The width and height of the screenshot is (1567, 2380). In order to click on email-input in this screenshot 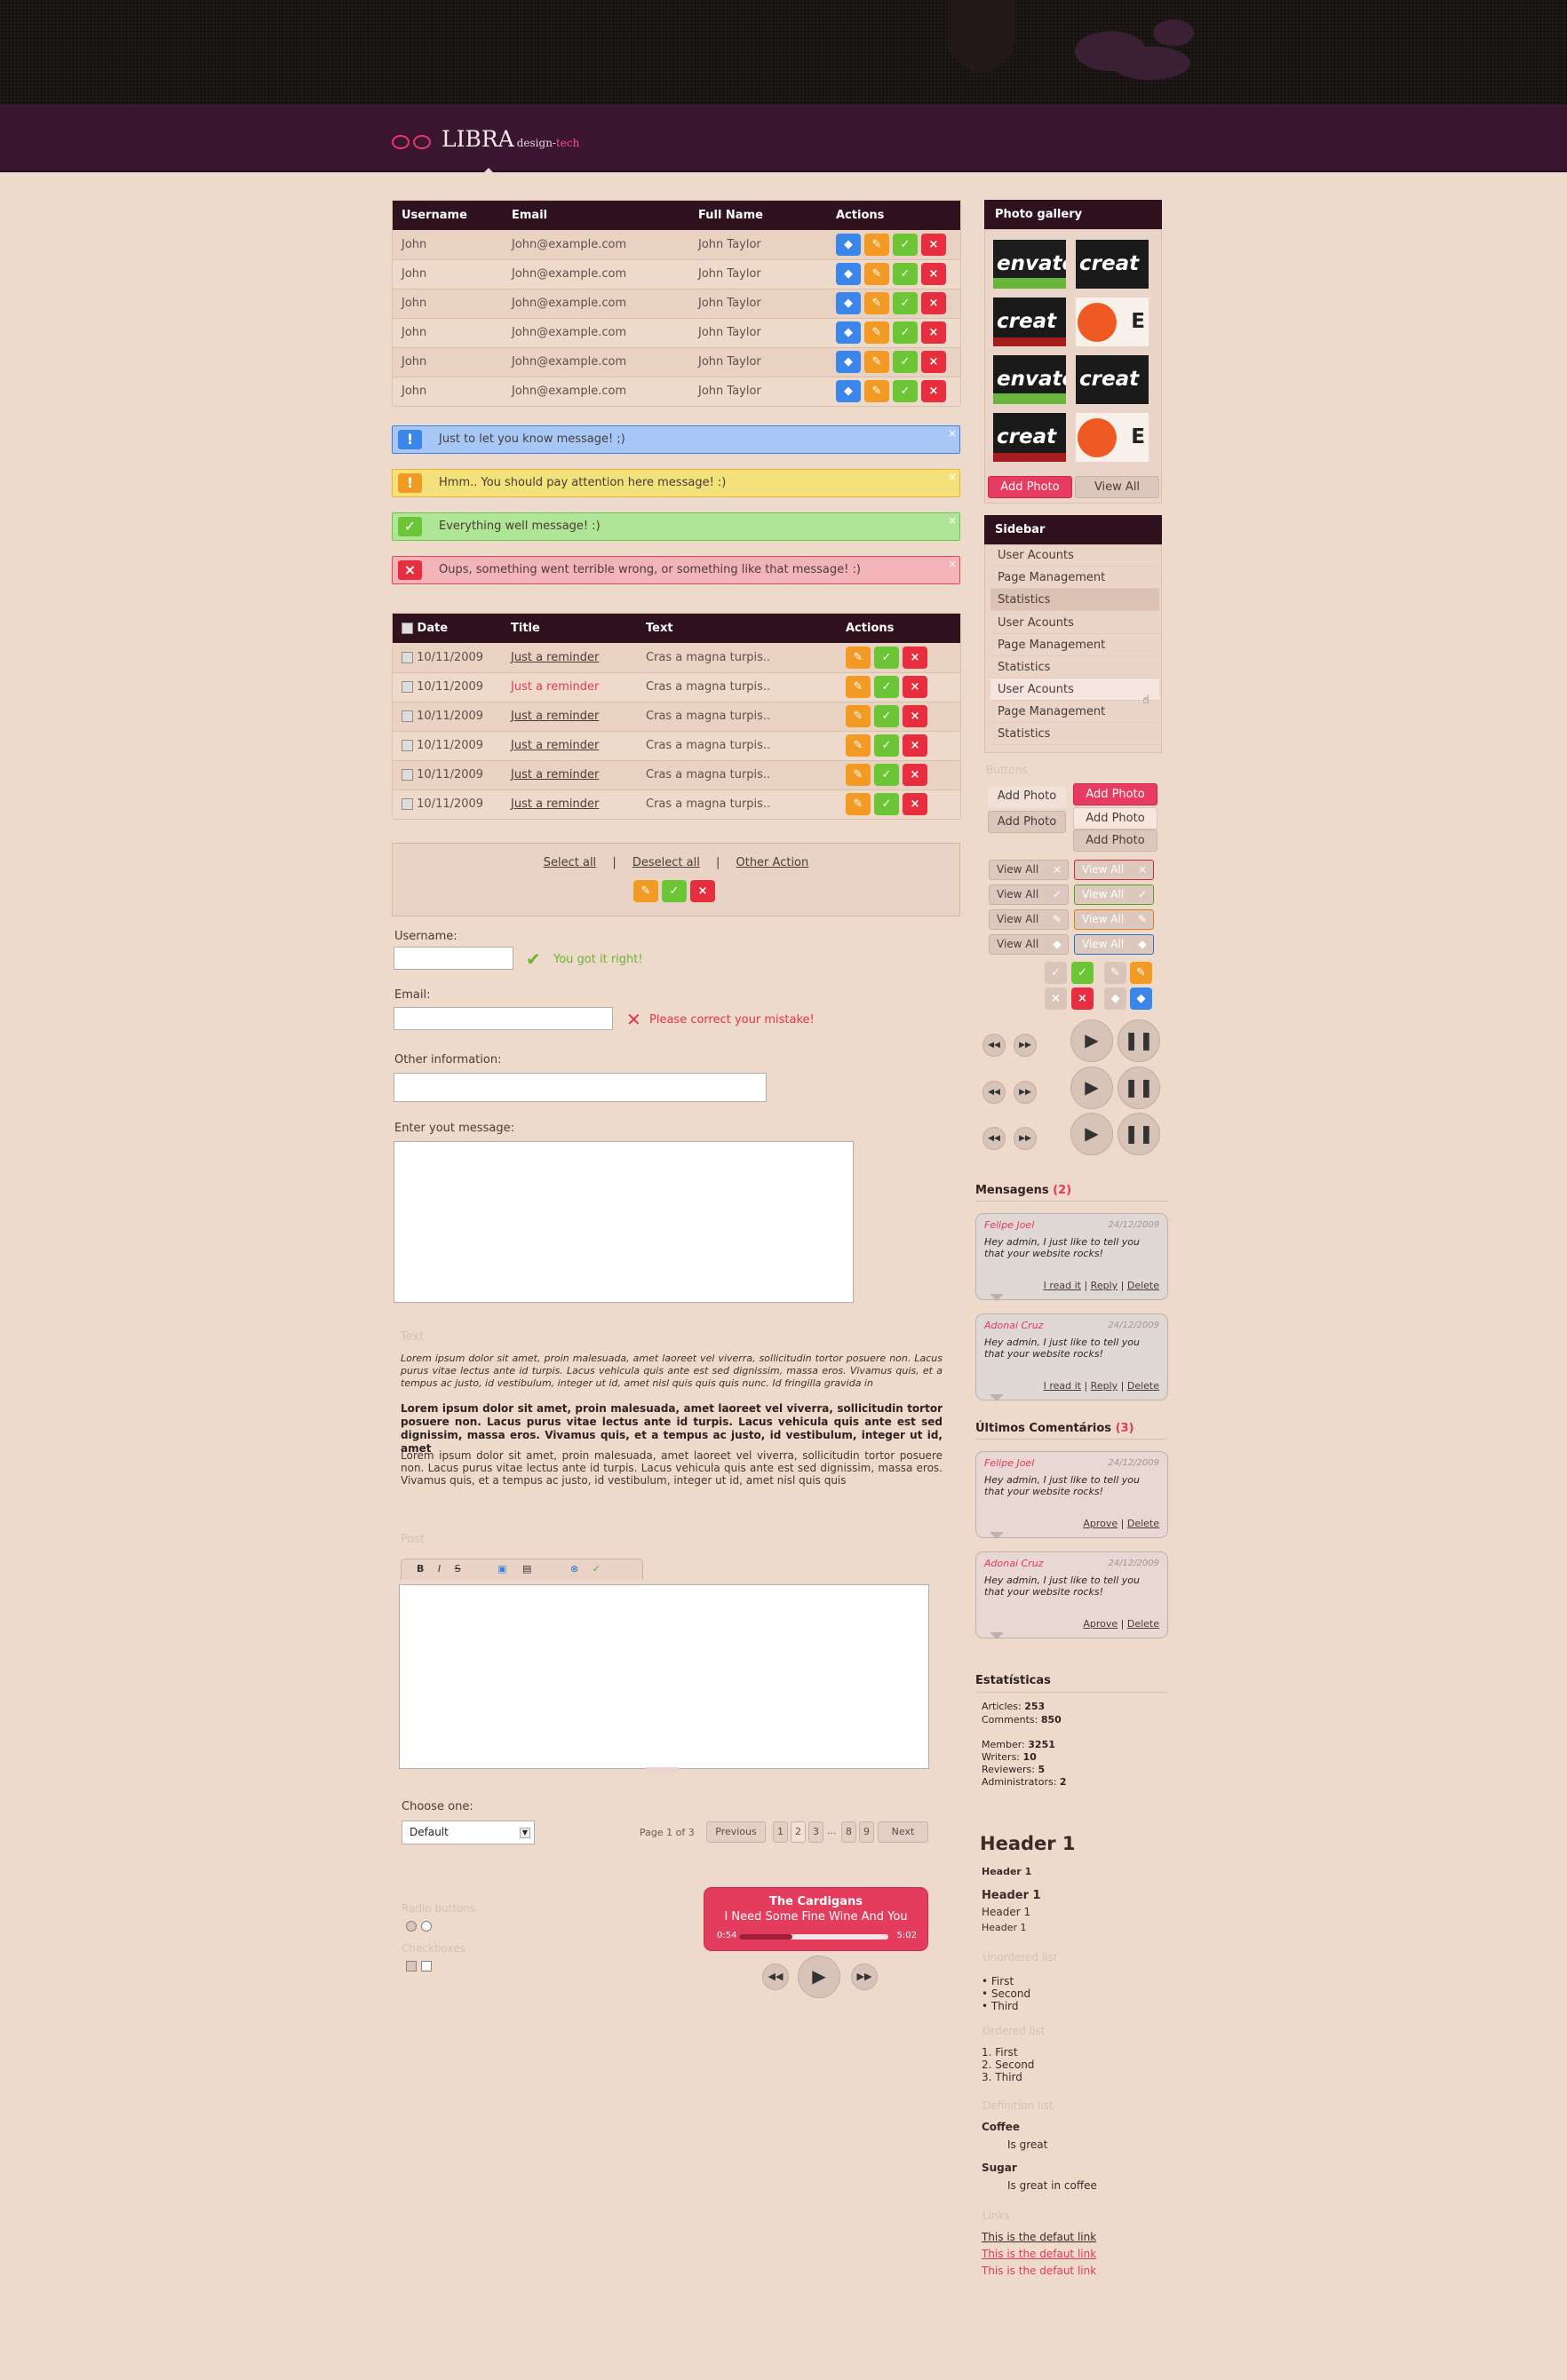, I will do `click(503, 1019)`.